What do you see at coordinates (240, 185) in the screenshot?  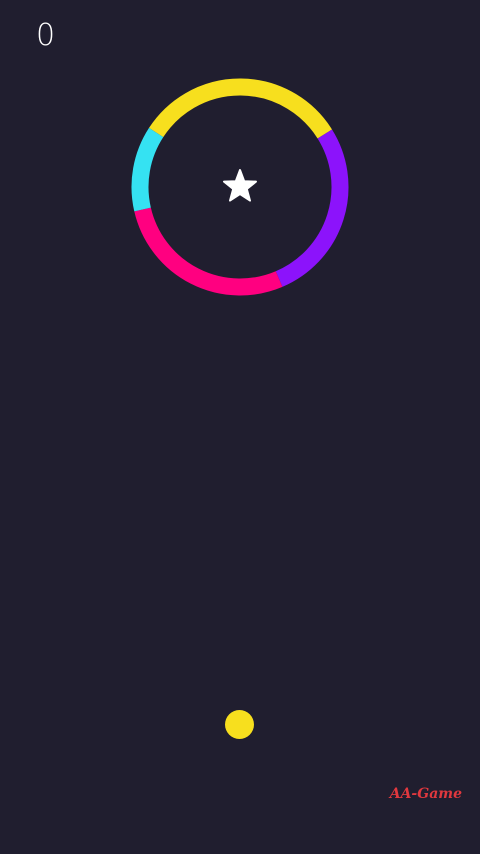 I see `star-icon` at bounding box center [240, 185].